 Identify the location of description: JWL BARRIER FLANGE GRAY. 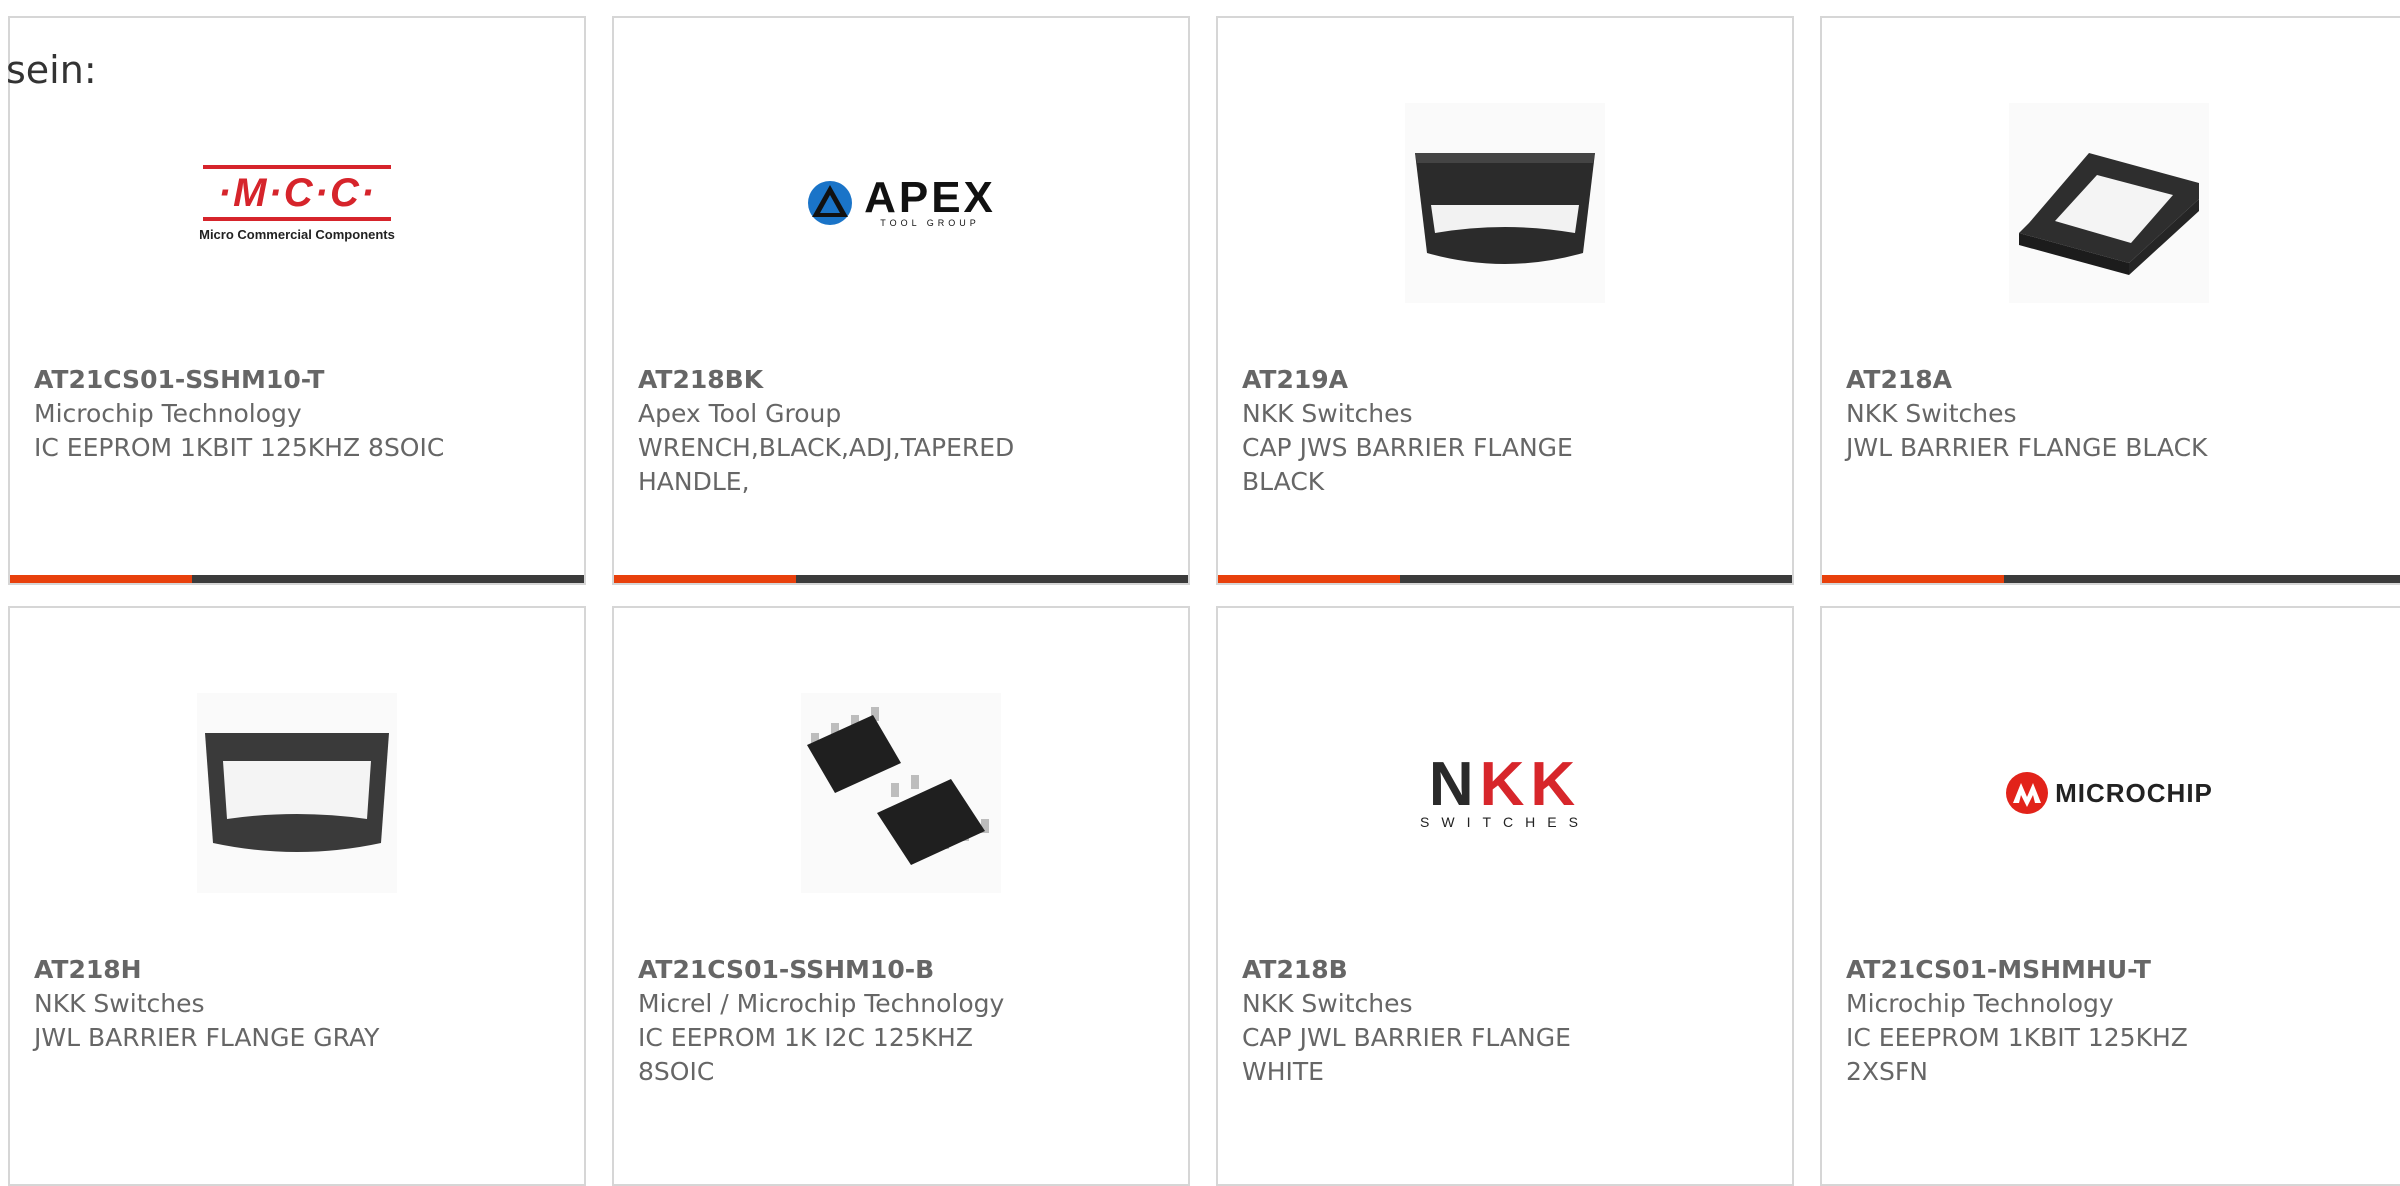
(207, 1037).